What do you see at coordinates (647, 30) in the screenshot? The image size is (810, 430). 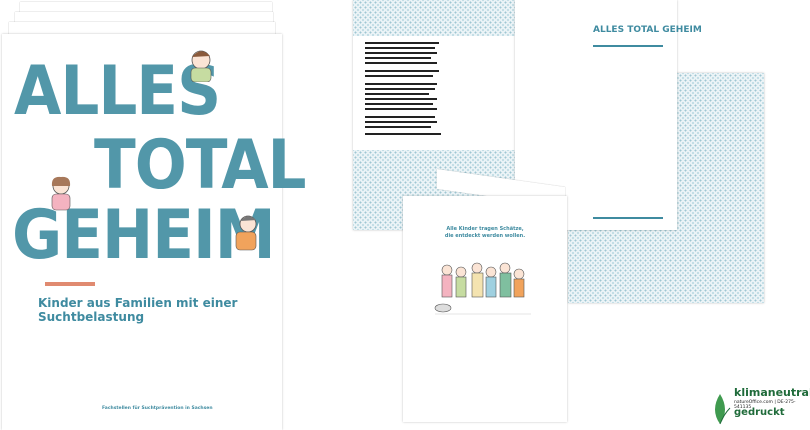 I see `spread-title: ALLES TOTAL GEHEIM` at bounding box center [647, 30].